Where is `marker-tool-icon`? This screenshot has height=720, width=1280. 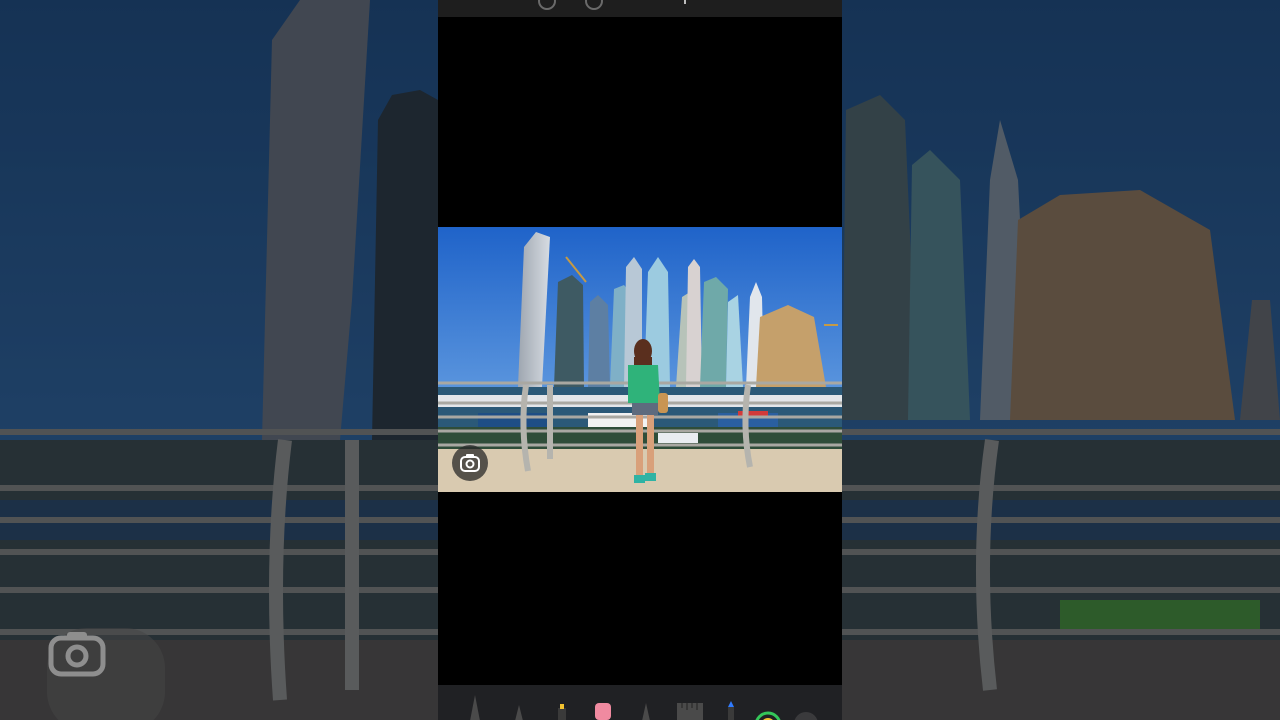
marker-tool-icon is located at coordinates (731, 710).